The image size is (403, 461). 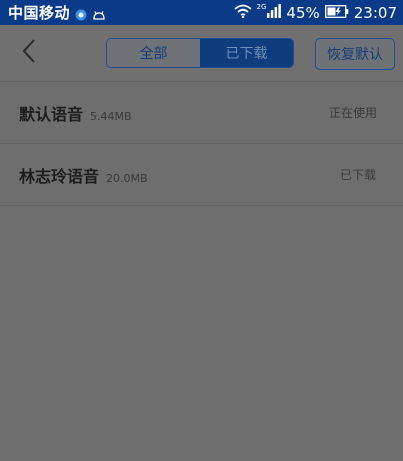 What do you see at coordinates (242, 13) in the screenshot?
I see `wifi-icon` at bounding box center [242, 13].